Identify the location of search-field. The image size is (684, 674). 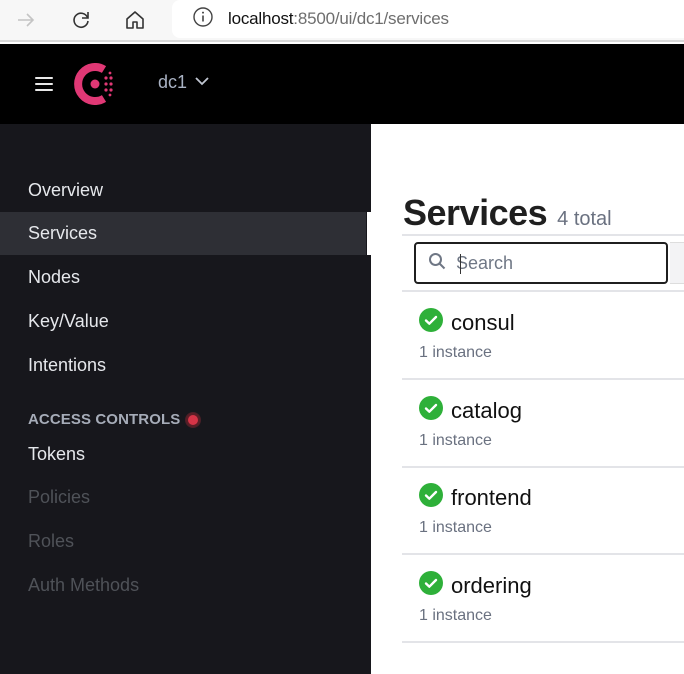
(541, 263).